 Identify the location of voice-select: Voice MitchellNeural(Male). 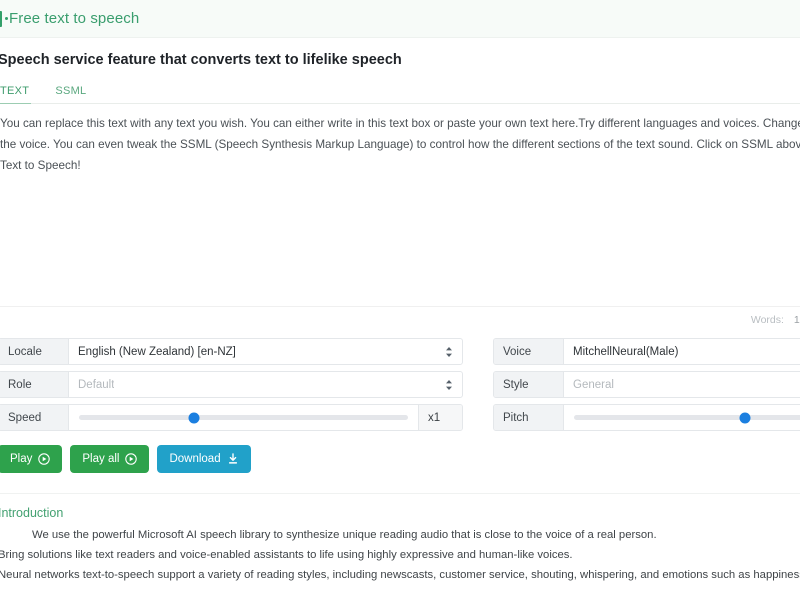
(646, 351).